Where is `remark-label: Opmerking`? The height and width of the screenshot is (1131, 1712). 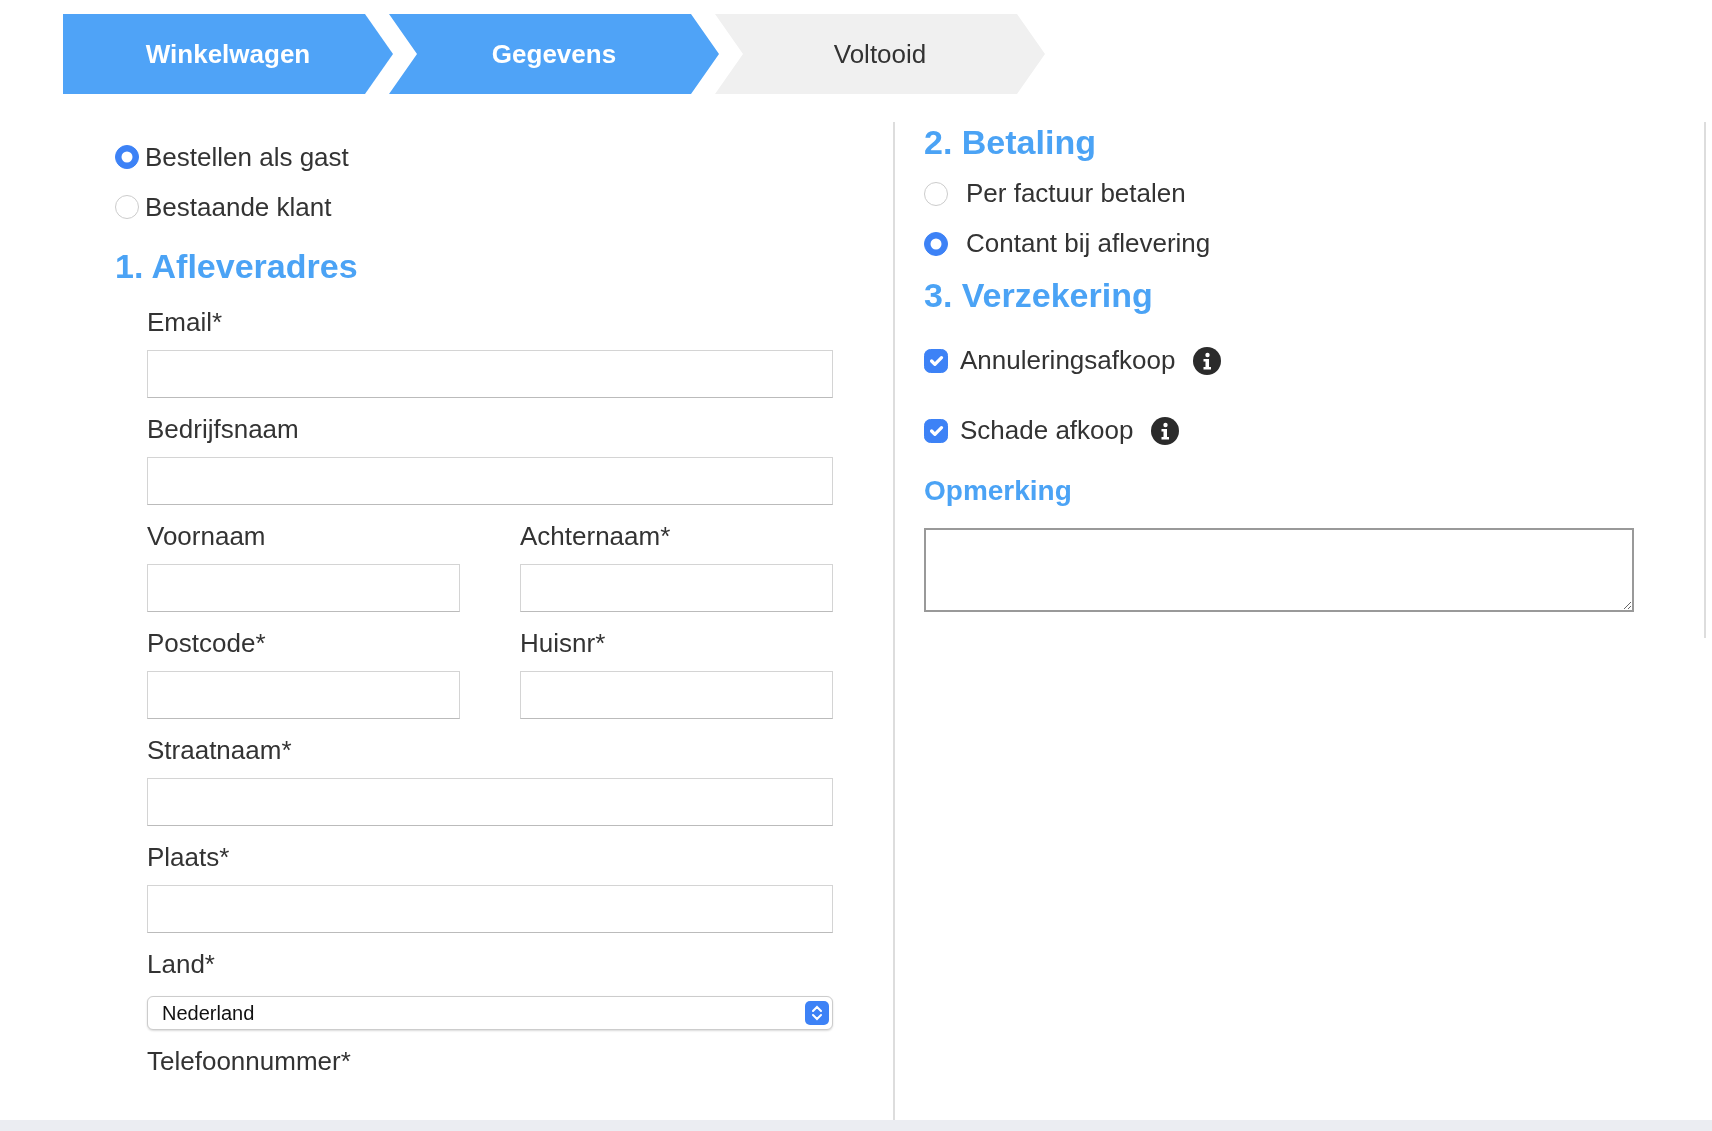
remark-label: Opmerking is located at coordinates (998, 490).